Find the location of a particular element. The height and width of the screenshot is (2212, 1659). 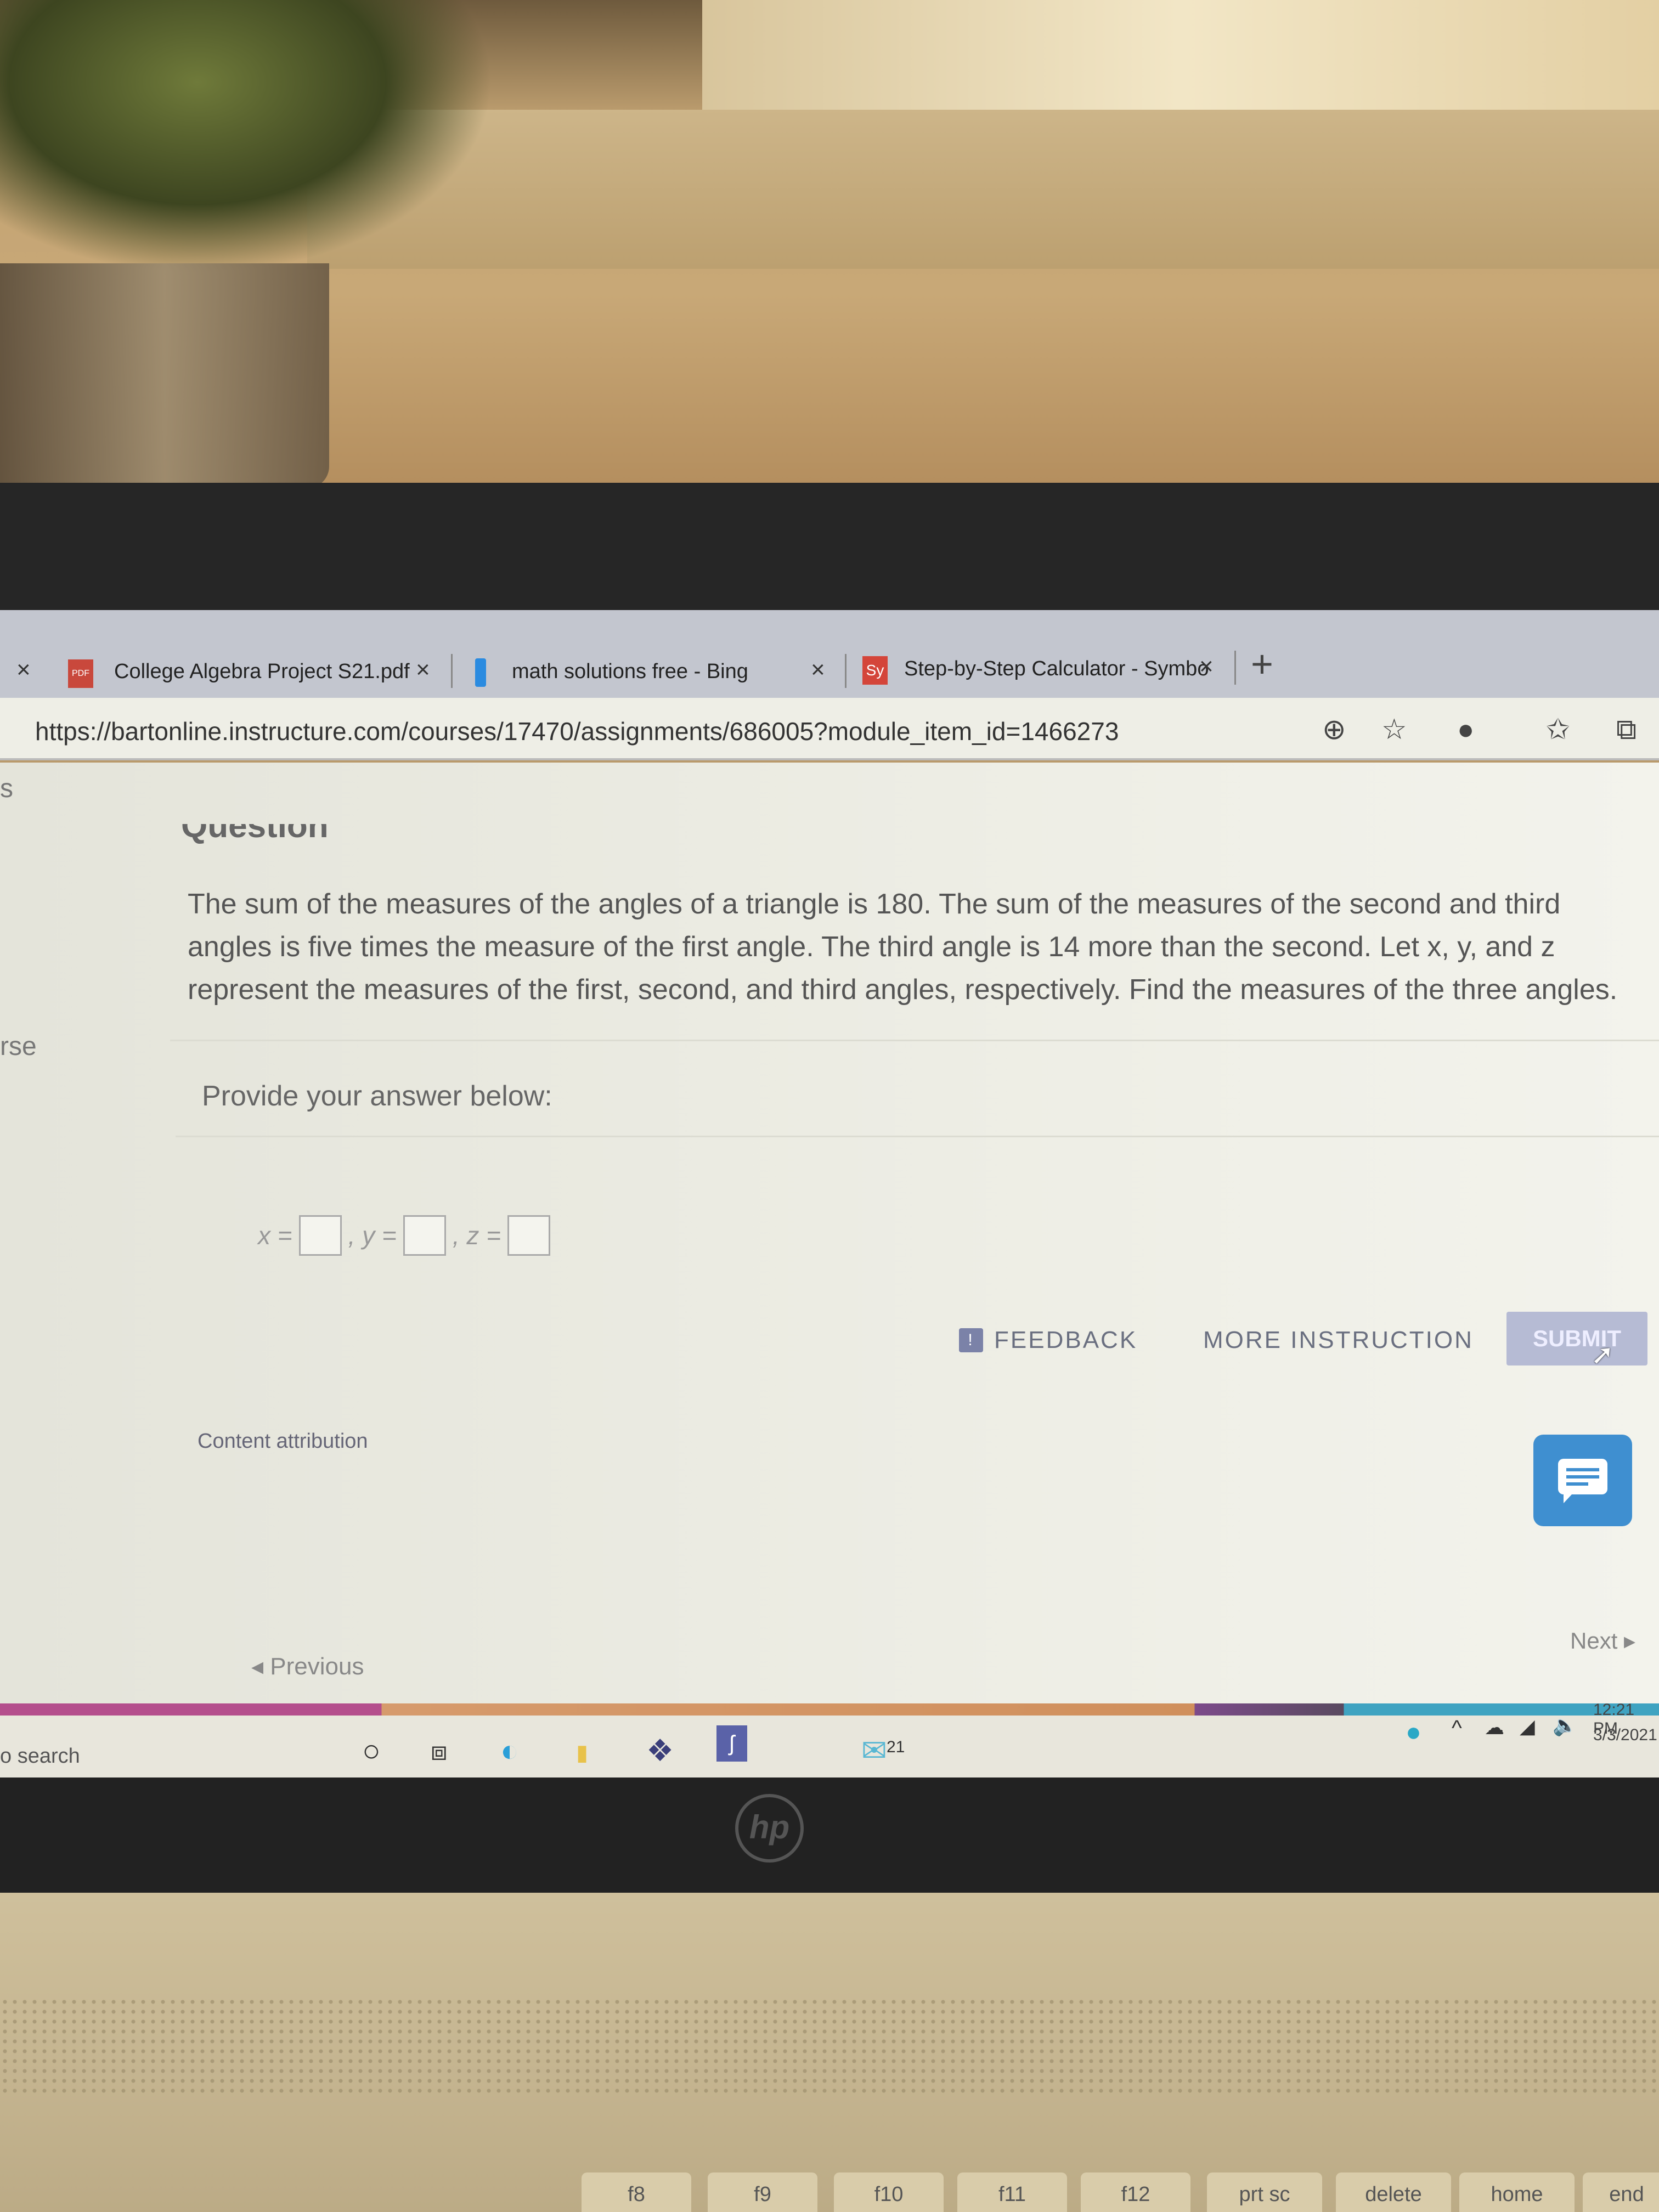

feedback-label: FEEDBACK is located at coordinates (1066, 1340).